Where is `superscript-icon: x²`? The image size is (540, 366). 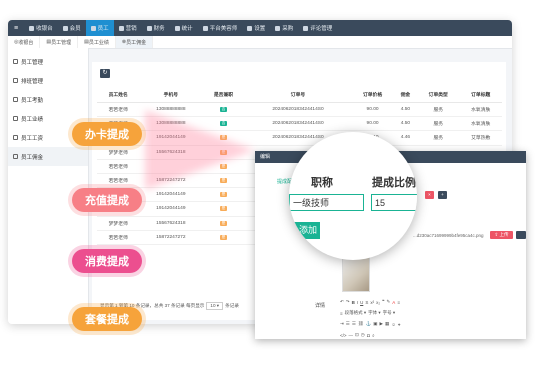 superscript-icon: x² is located at coordinates (372, 302).